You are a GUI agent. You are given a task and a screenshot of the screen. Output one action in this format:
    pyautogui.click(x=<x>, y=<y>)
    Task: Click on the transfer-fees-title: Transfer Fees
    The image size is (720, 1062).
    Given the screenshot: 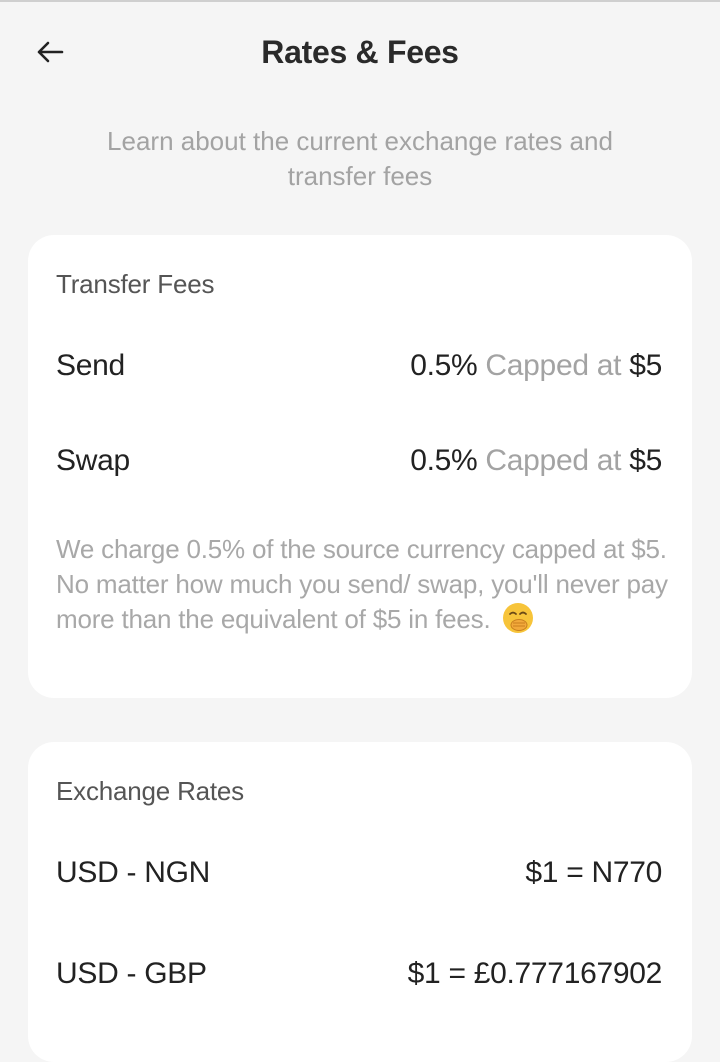 What is the action you would take?
    pyautogui.click(x=135, y=284)
    